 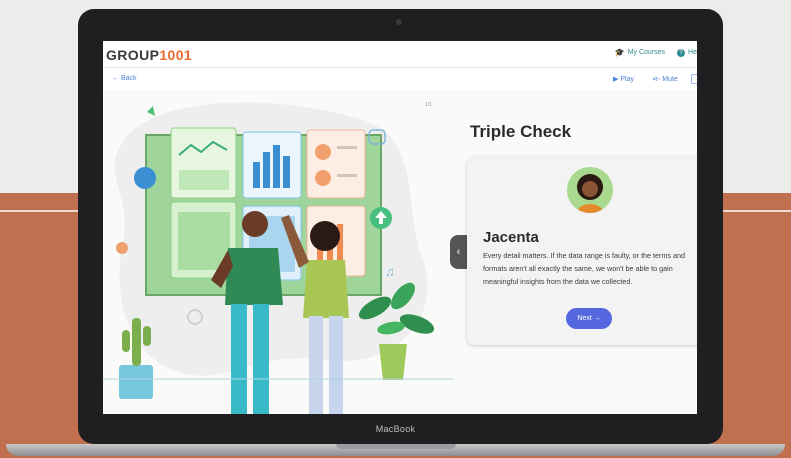 What do you see at coordinates (665, 79) in the screenshot?
I see `mute-button: ⊲◦ Mute` at bounding box center [665, 79].